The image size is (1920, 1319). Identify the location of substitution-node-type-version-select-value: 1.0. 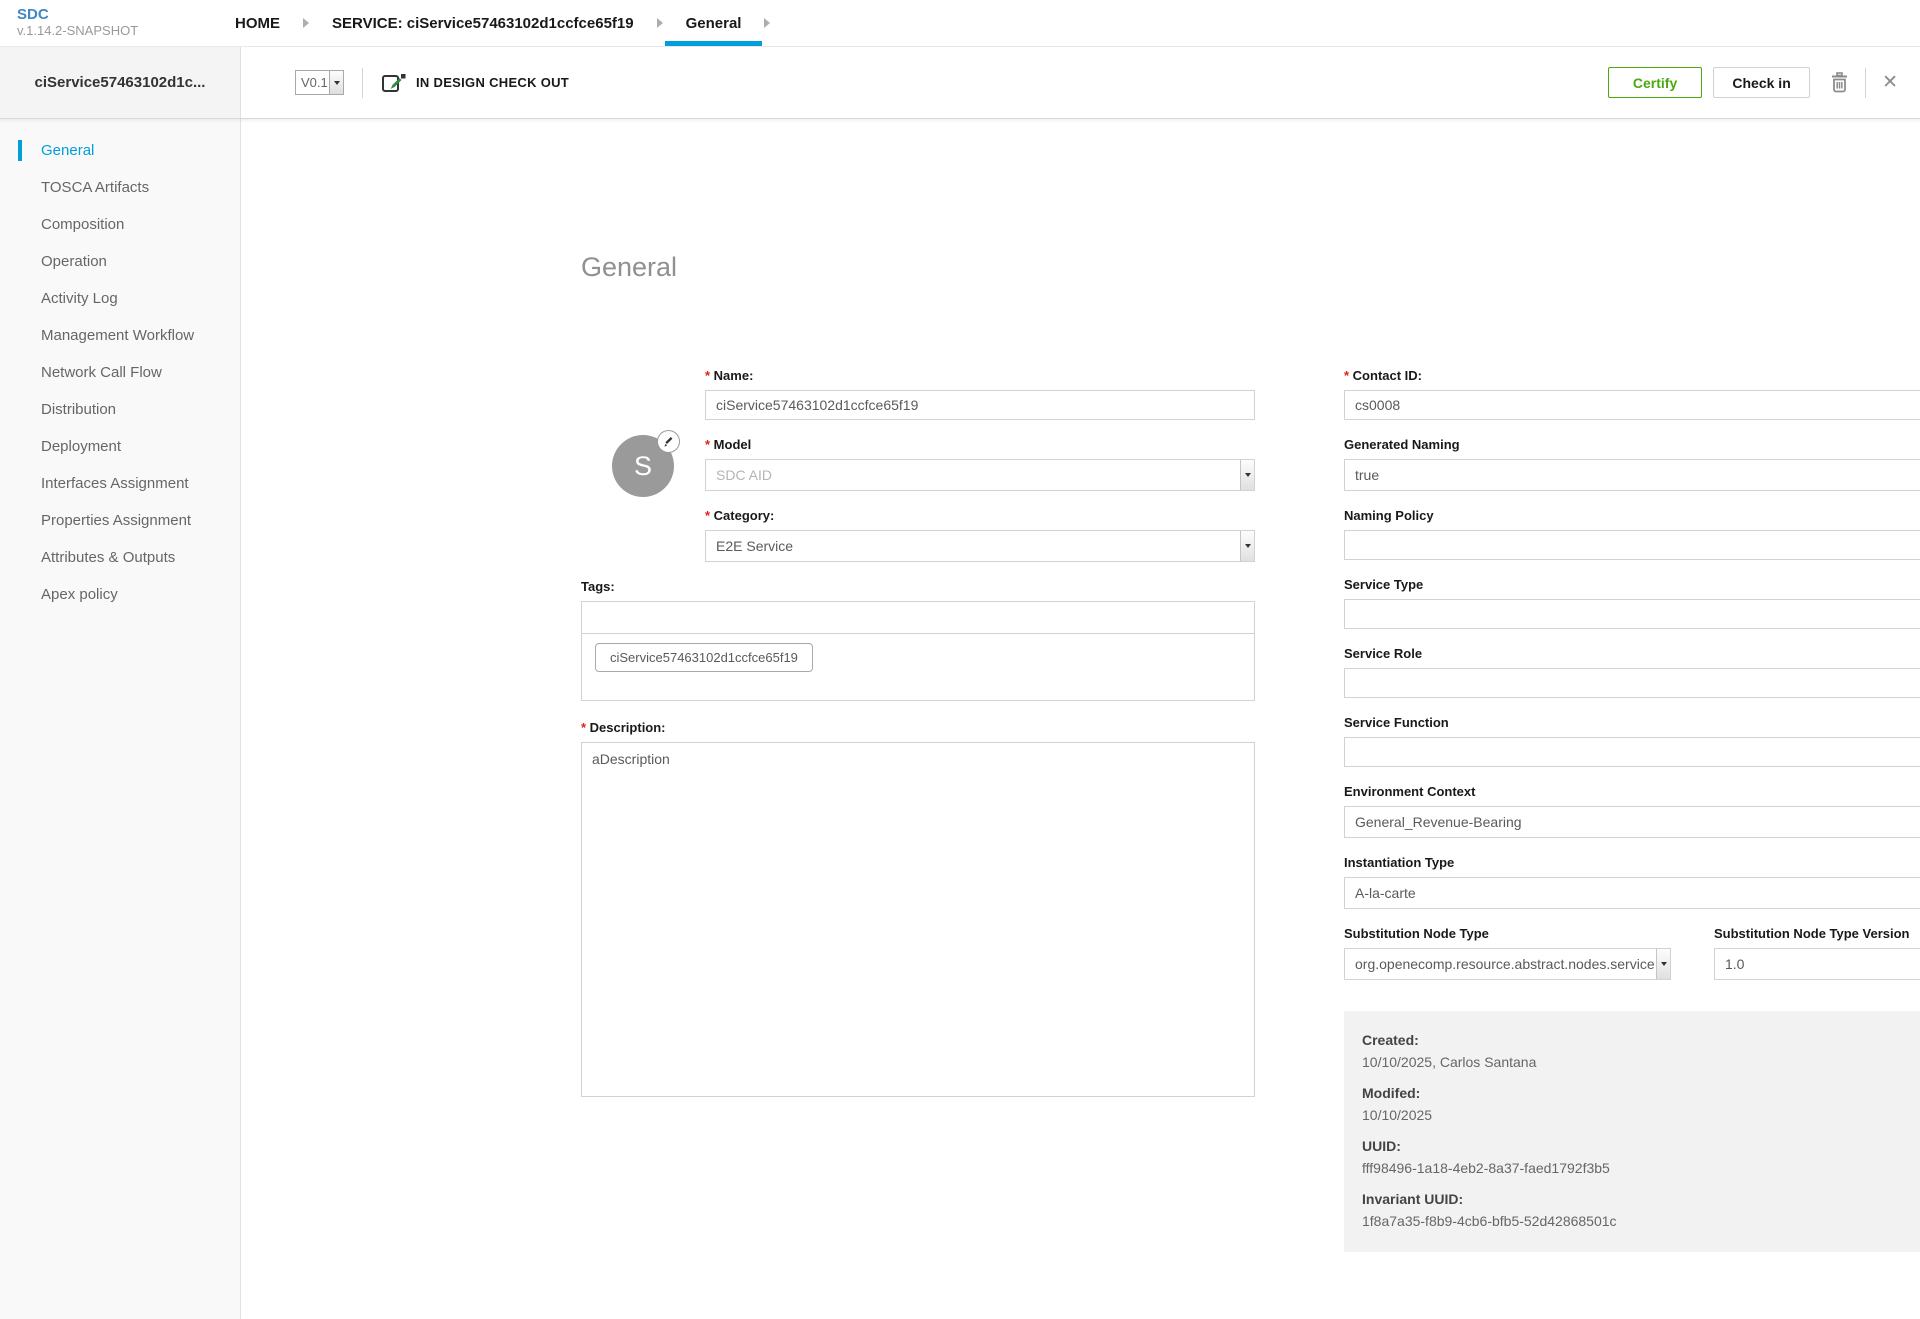
(1735, 964).